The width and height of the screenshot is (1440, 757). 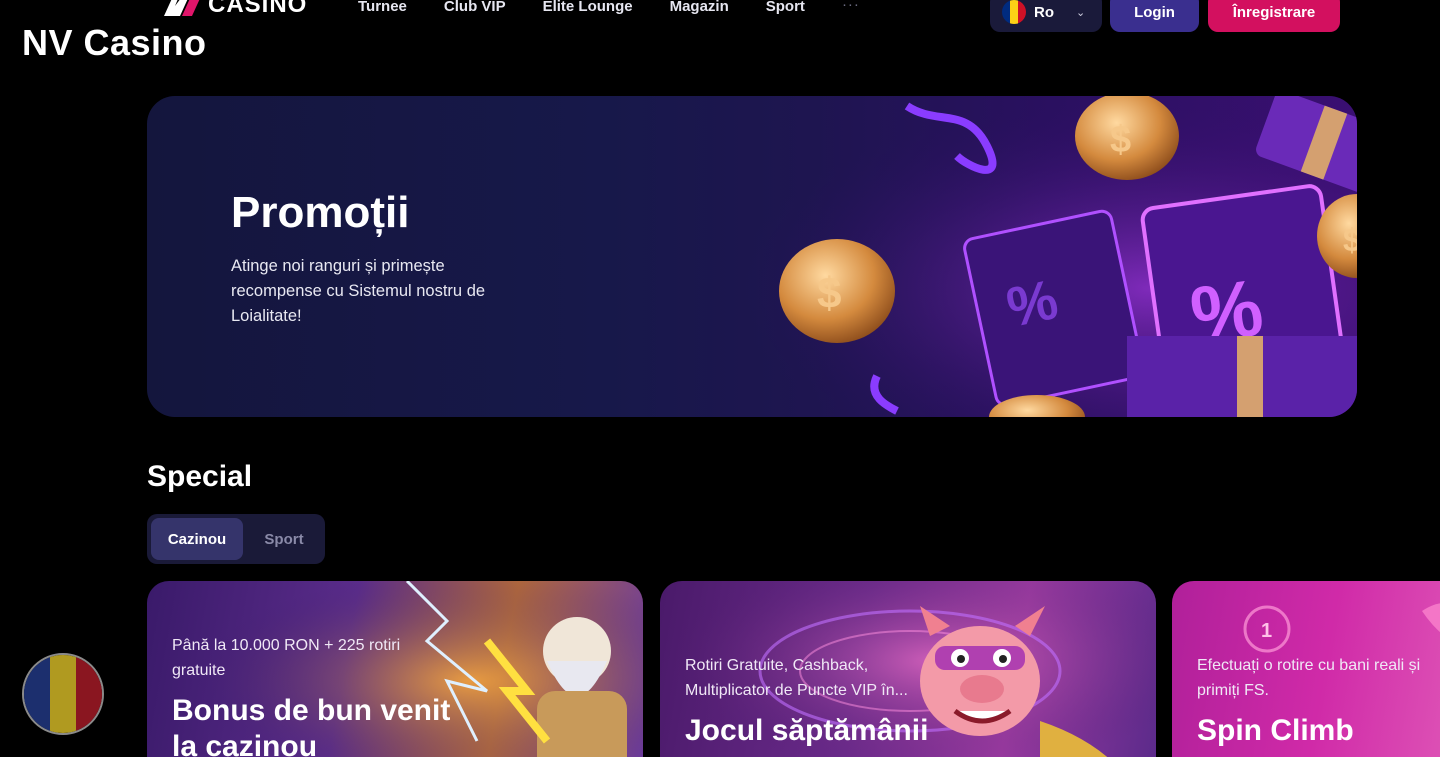 I want to click on flag-red-stripe, so click(x=89, y=694).